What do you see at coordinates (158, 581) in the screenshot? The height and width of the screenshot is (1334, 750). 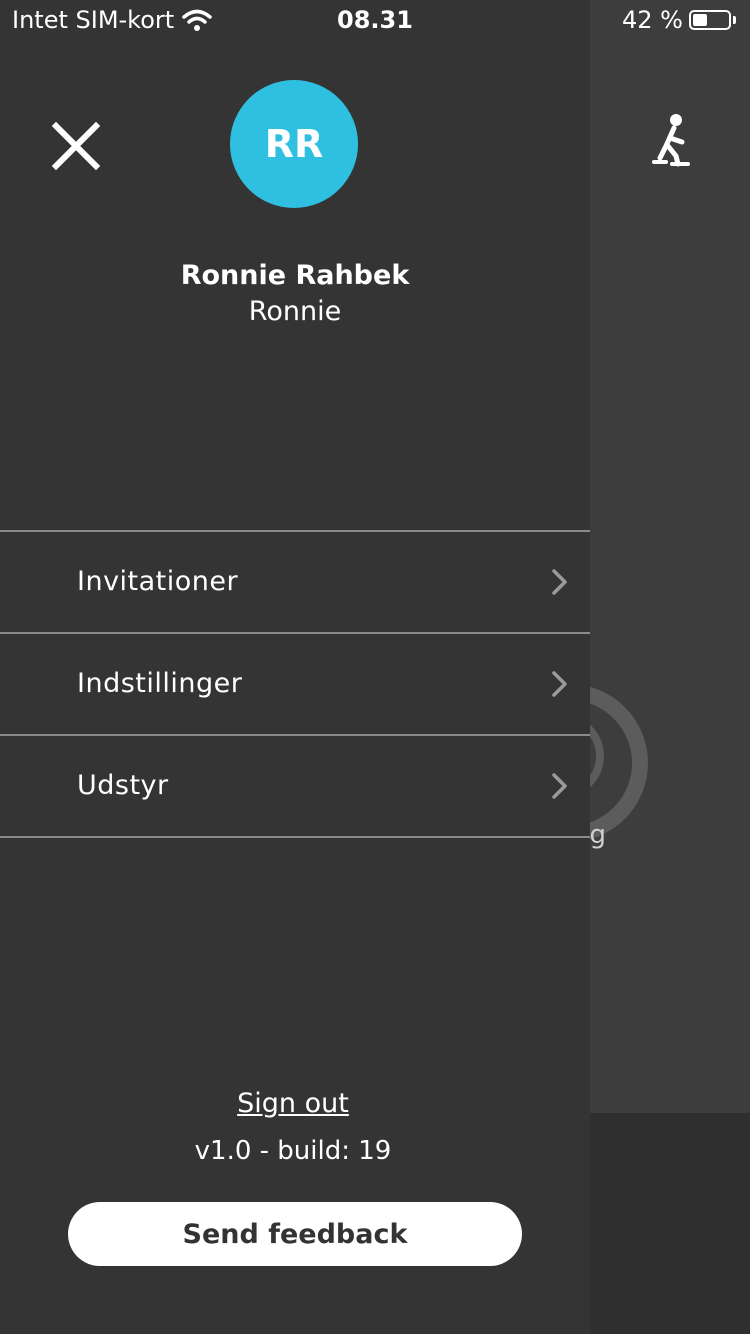 I see `menu-item-label: Invitationer` at bounding box center [158, 581].